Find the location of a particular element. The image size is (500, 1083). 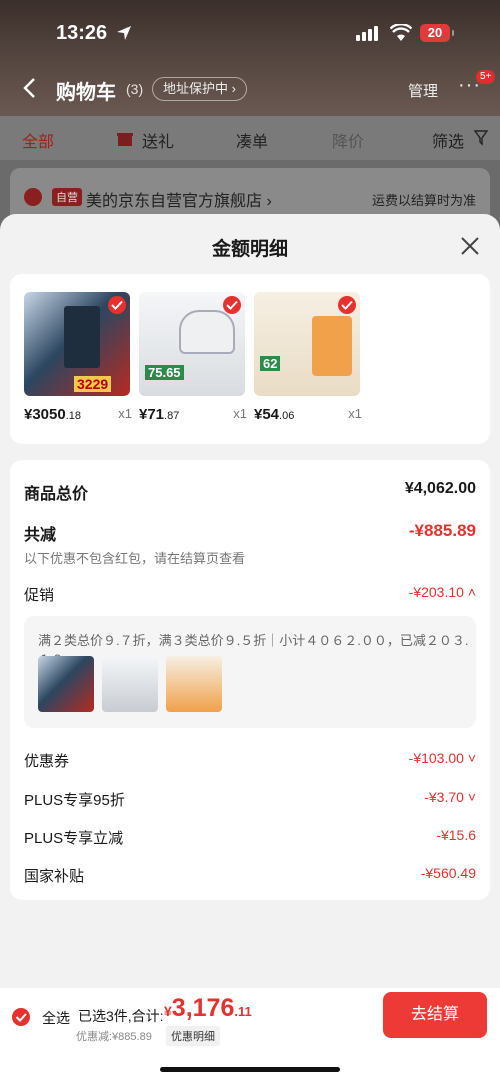

signal-icon is located at coordinates (367, 33).